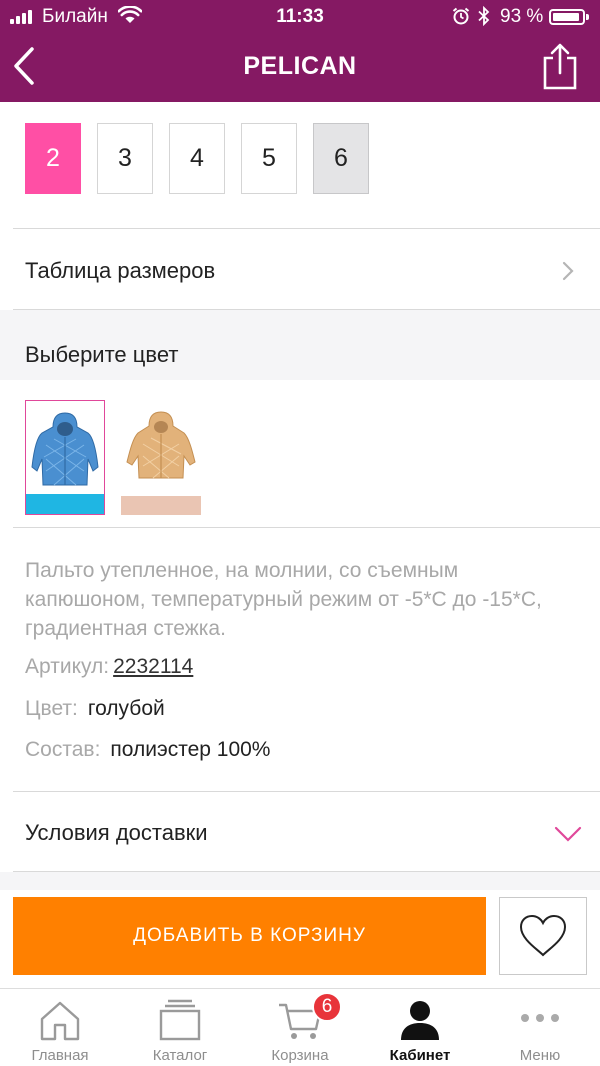  I want to click on tab-cart-label: Корзина, so click(300, 1055).